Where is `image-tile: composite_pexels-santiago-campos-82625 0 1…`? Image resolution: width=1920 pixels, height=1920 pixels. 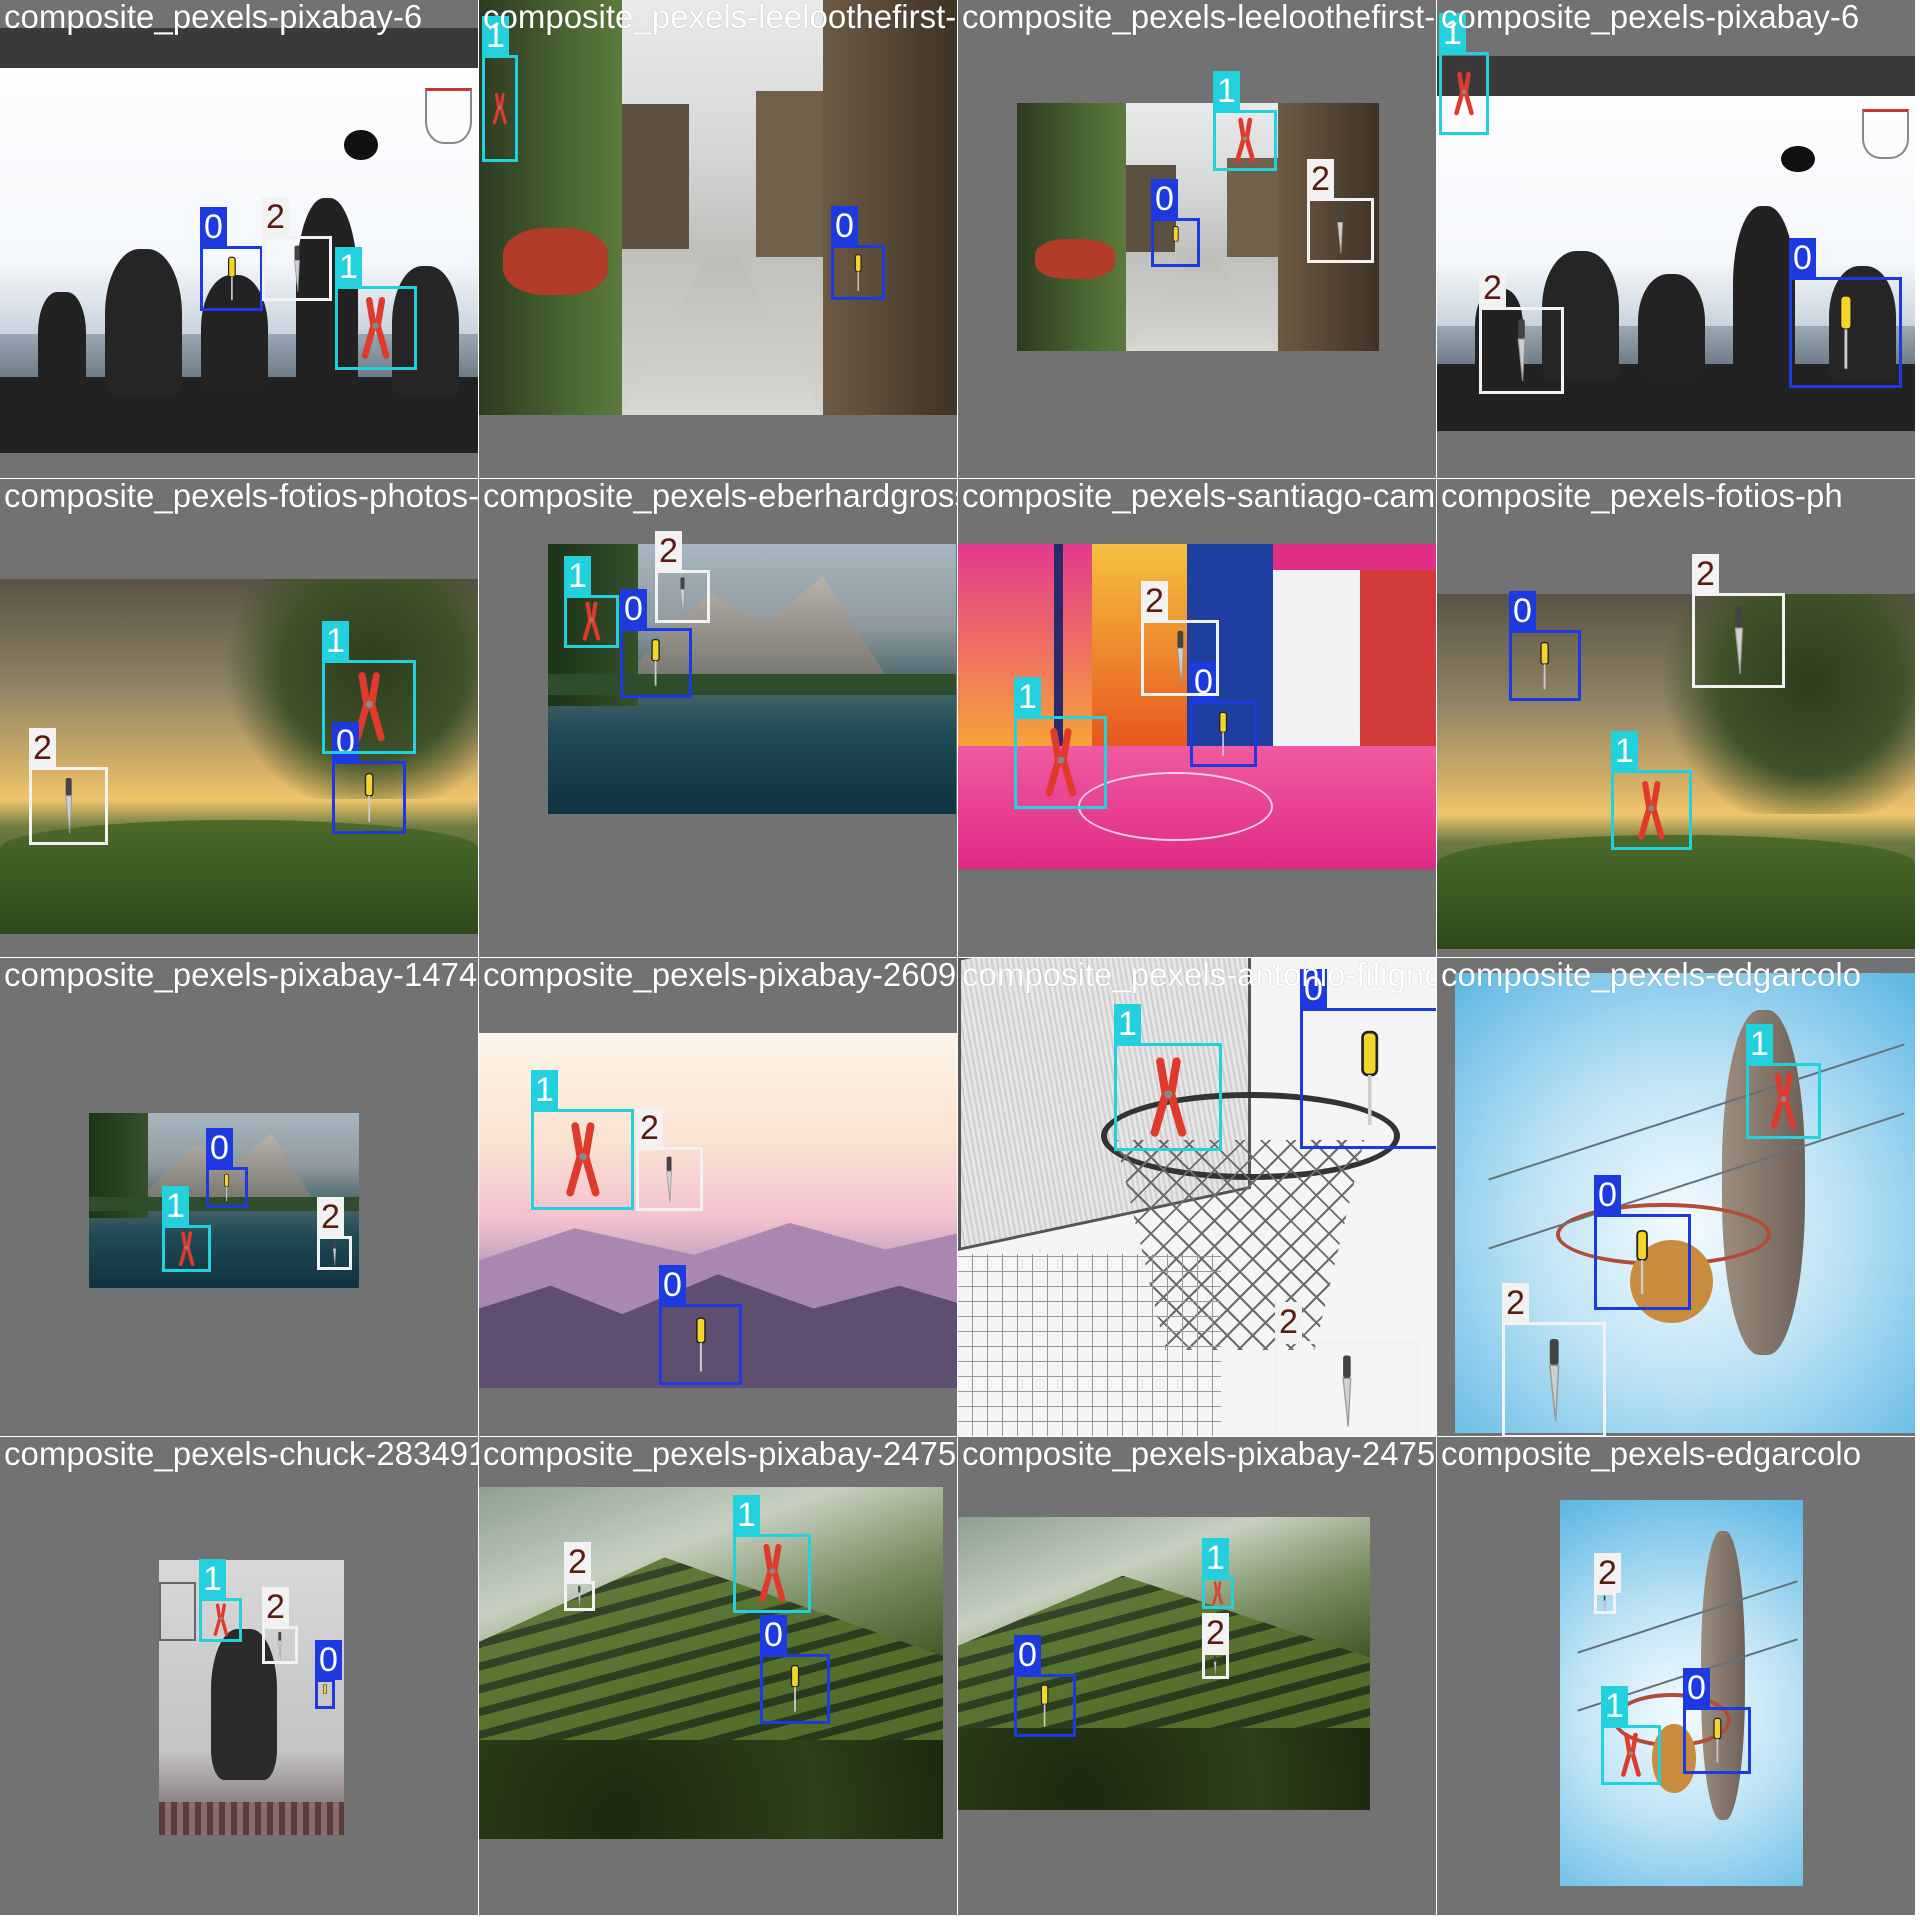 image-tile: composite_pexels-santiago-campos-82625 0 1… is located at coordinates (1197, 718).